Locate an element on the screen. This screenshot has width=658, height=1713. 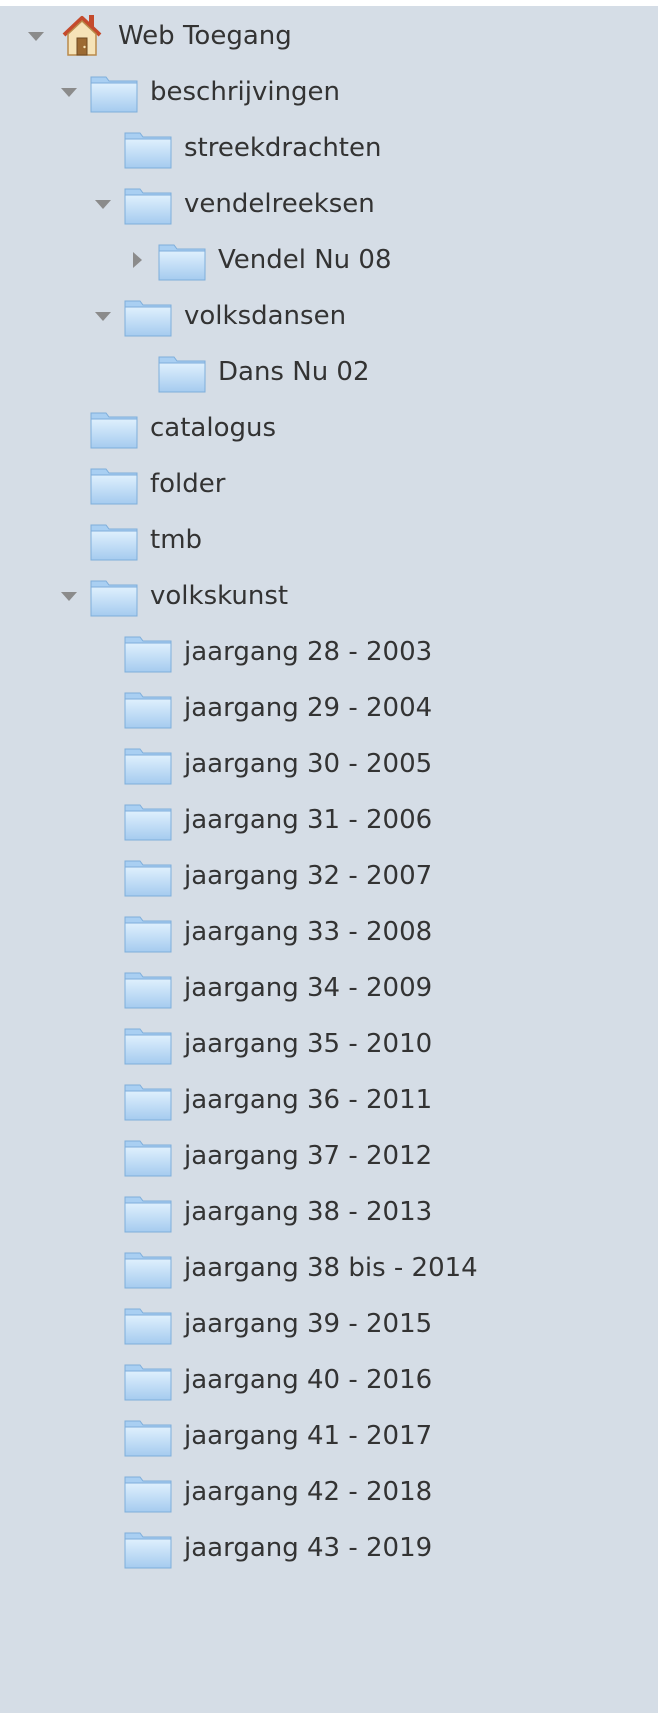
tree-node-label: jaargang 31 - 2006 is located at coordinates (308, 820).